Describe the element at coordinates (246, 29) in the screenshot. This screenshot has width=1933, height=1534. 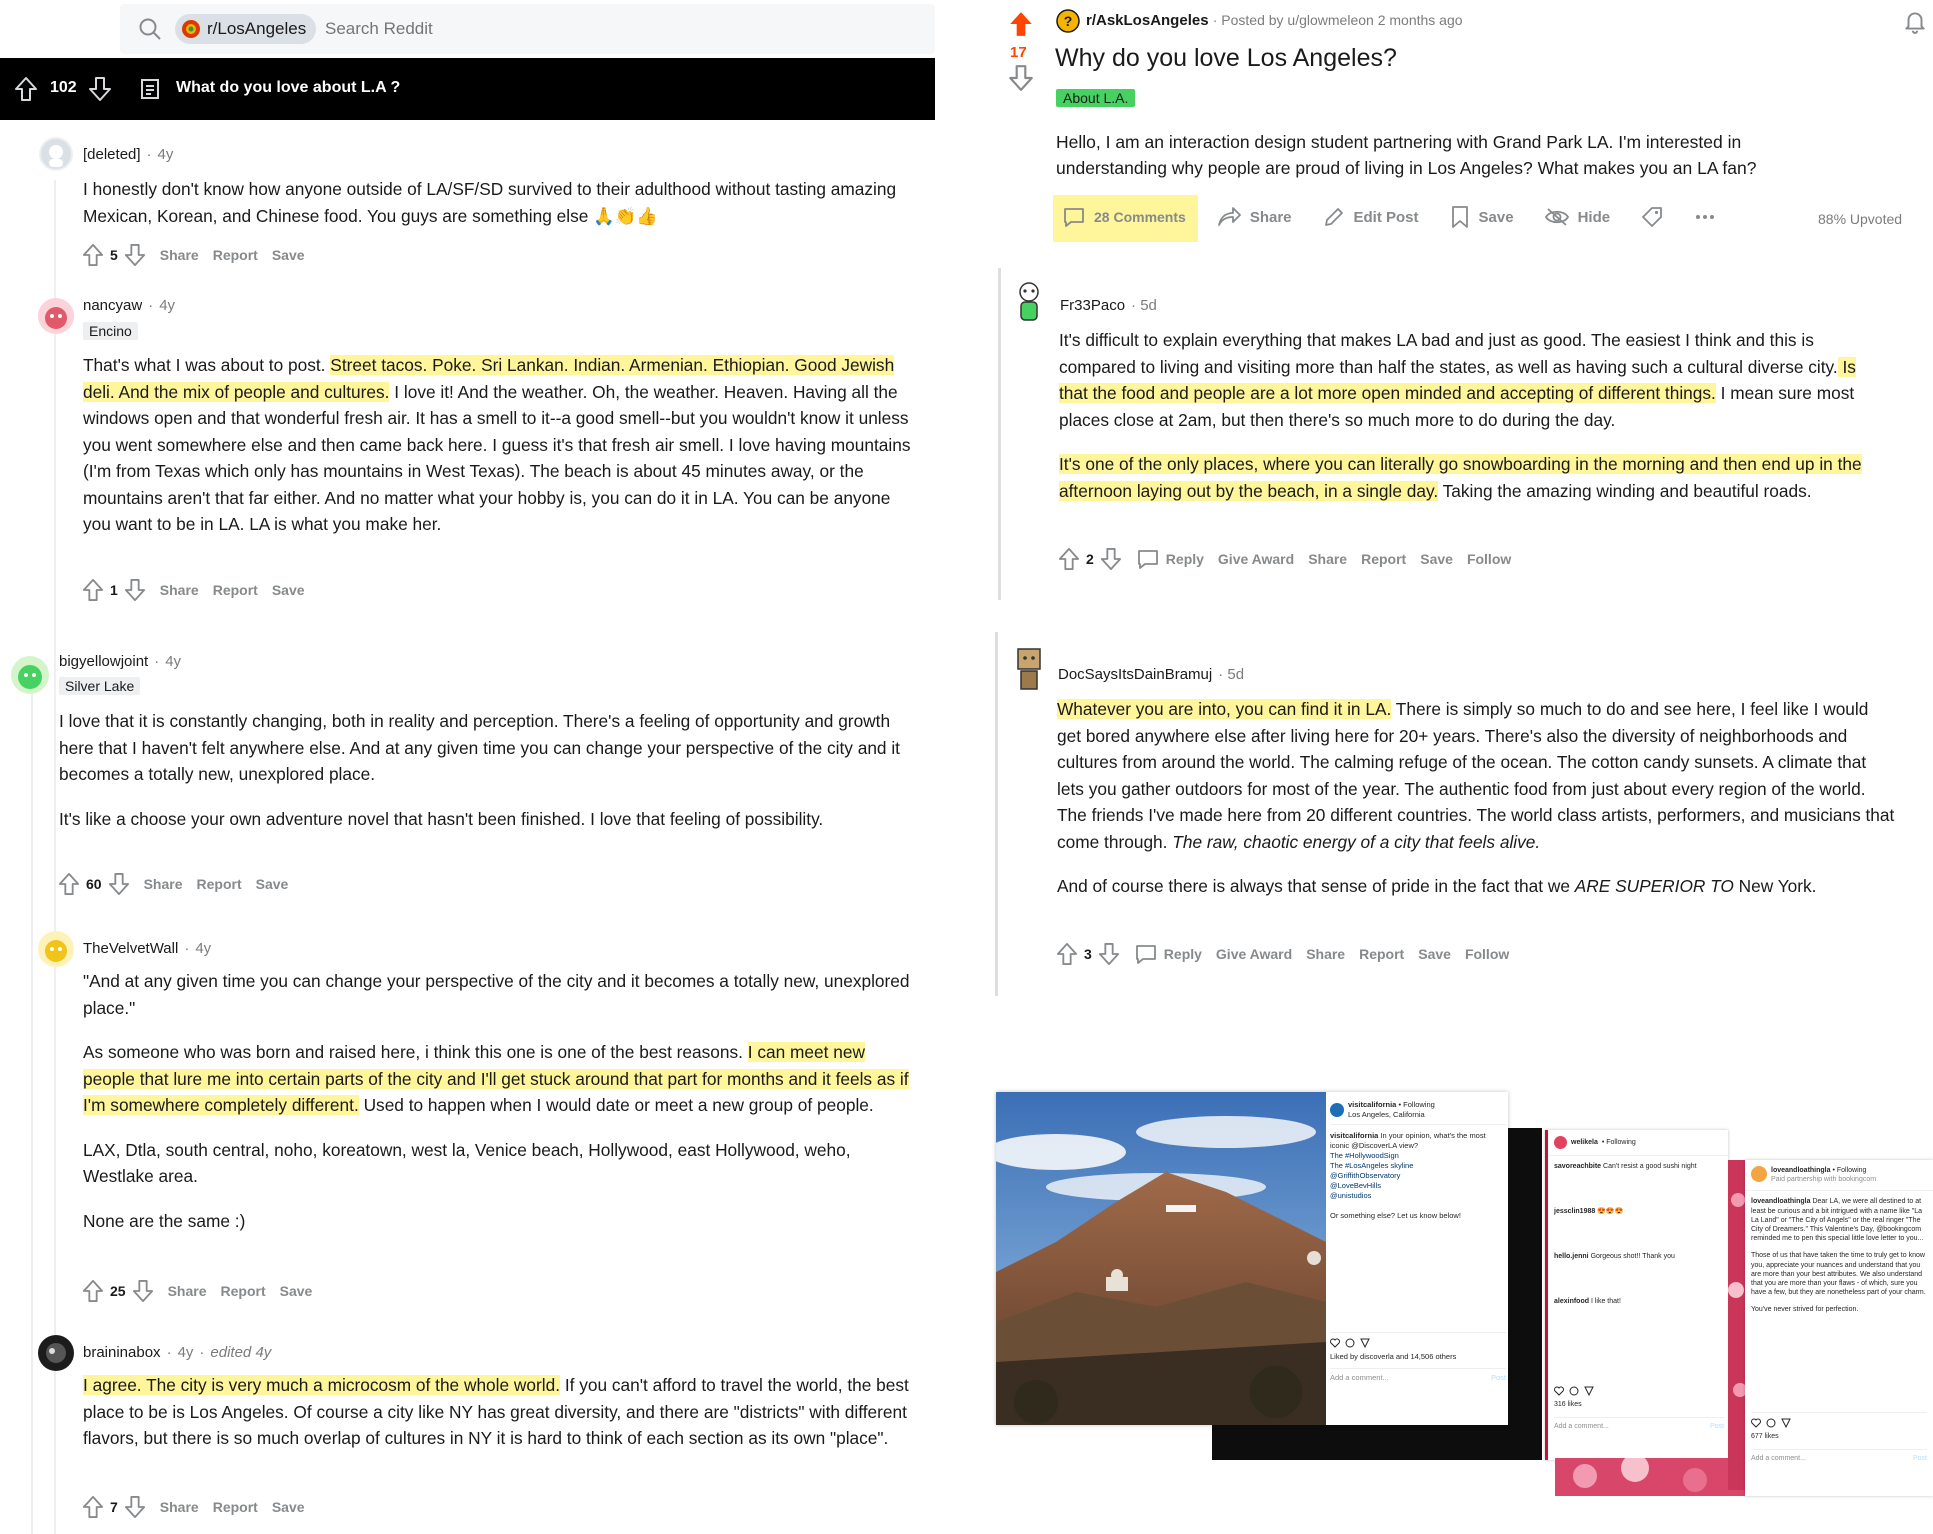
I see `subreddit-chip: r/LosAngeles` at that location.